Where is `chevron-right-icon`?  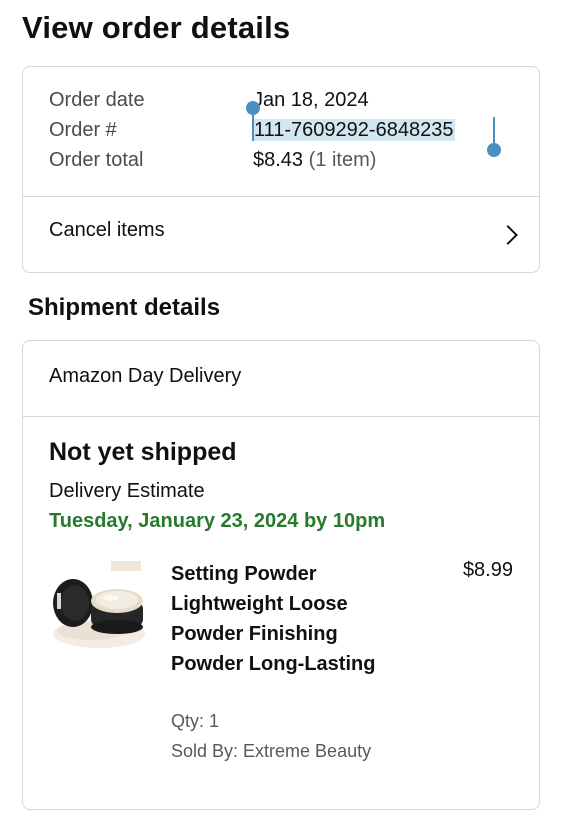
chevron-right-icon is located at coordinates (508, 235).